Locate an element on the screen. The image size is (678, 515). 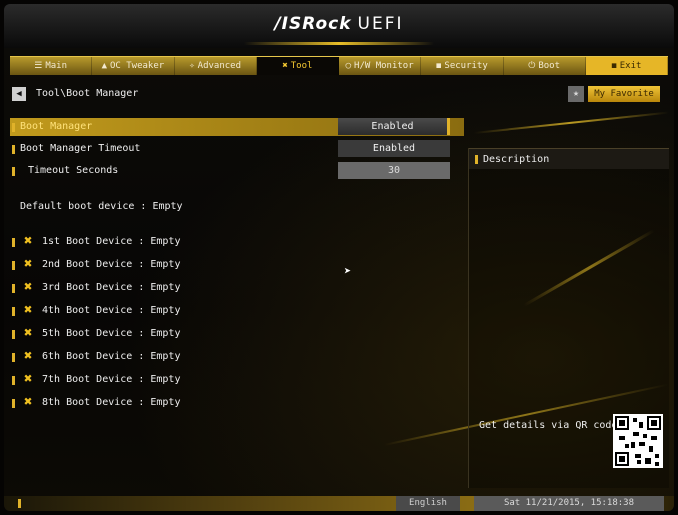
description-title: Description is located at coordinates (516, 159).